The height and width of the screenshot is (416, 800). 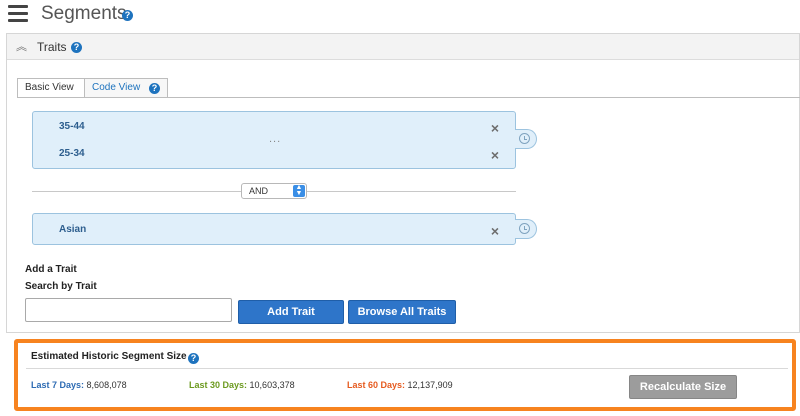 What do you see at coordinates (274, 229) in the screenshot?
I see `trait-group: Asian ×` at bounding box center [274, 229].